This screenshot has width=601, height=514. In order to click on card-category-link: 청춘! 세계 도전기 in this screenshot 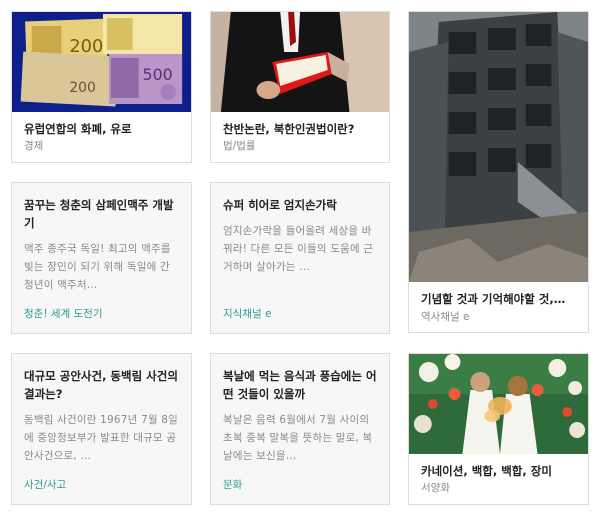, I will do `click(101, 314)`.